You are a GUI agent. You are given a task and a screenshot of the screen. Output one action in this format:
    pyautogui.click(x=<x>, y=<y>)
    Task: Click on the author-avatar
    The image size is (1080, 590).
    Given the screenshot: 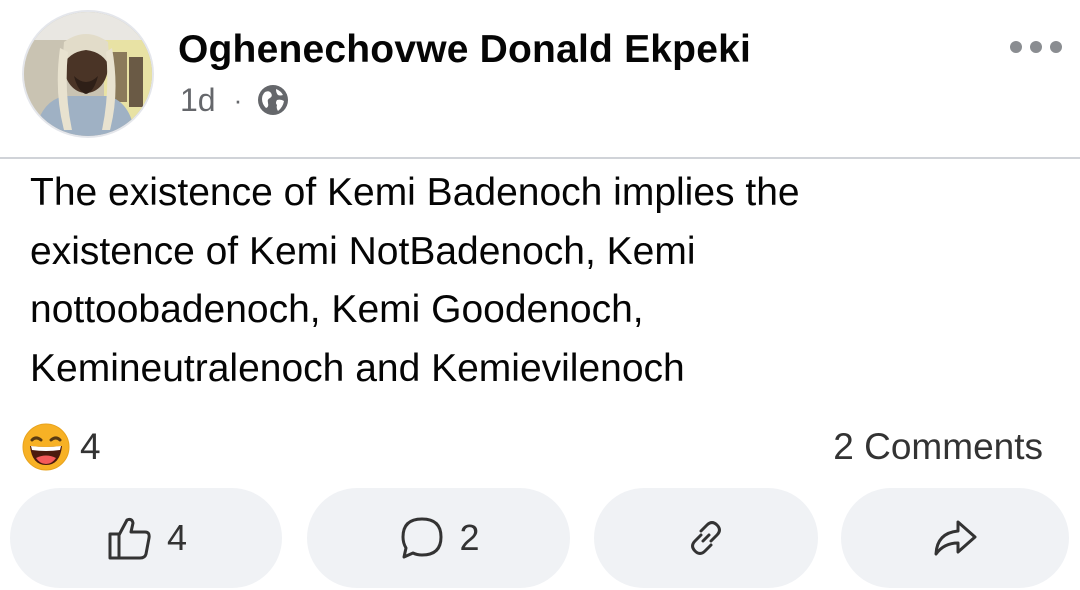 What is the action you would take?
    pyautogui.click(x=88, y=74)
    